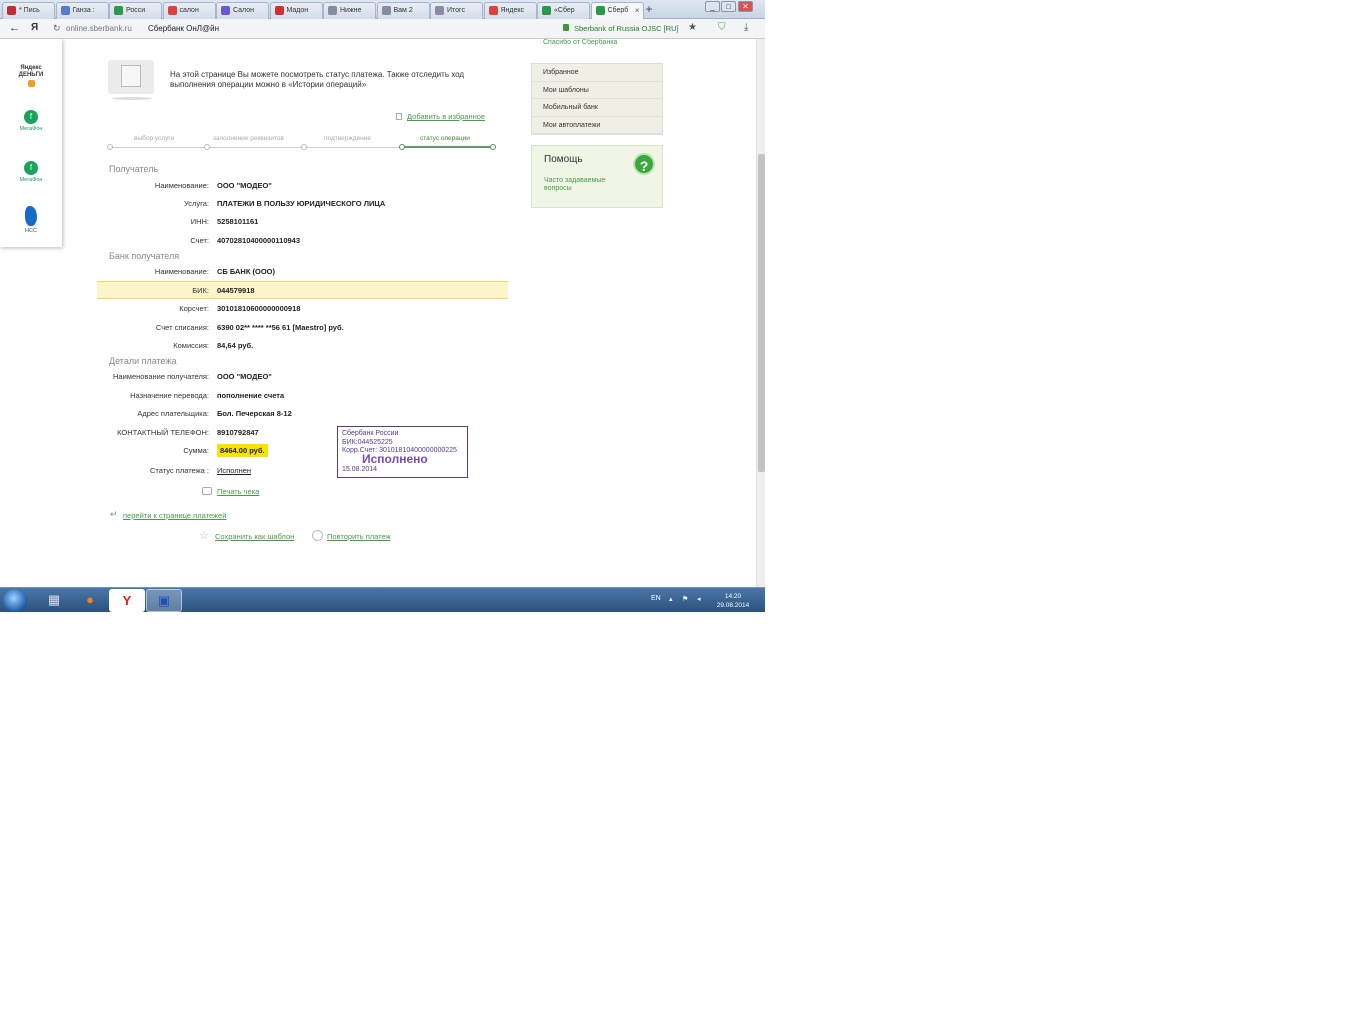 The height and width of the screenshot is (1024, 1365). What do you see at coordinates (317, 535) in the screenshot?
I see `repeat-icon` at bounding box center [317, 535].